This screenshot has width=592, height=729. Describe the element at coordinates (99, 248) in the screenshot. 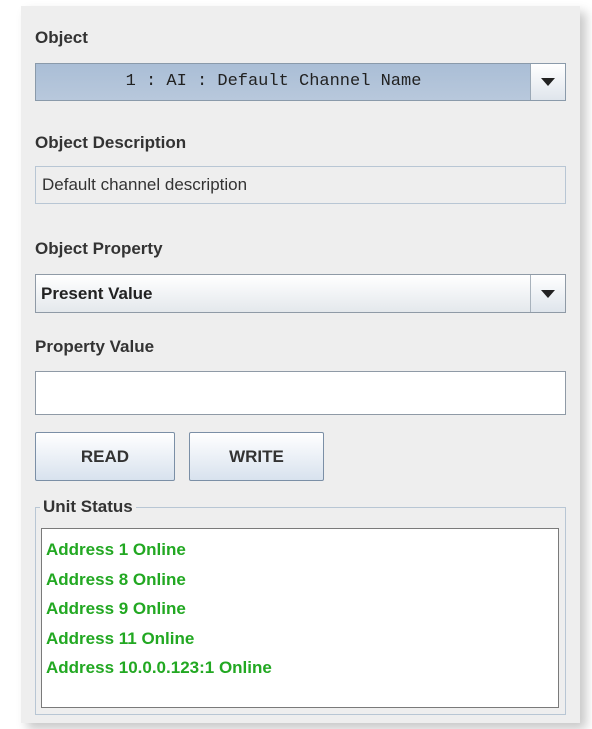

I see `object-property-label: Object Property` at that location.